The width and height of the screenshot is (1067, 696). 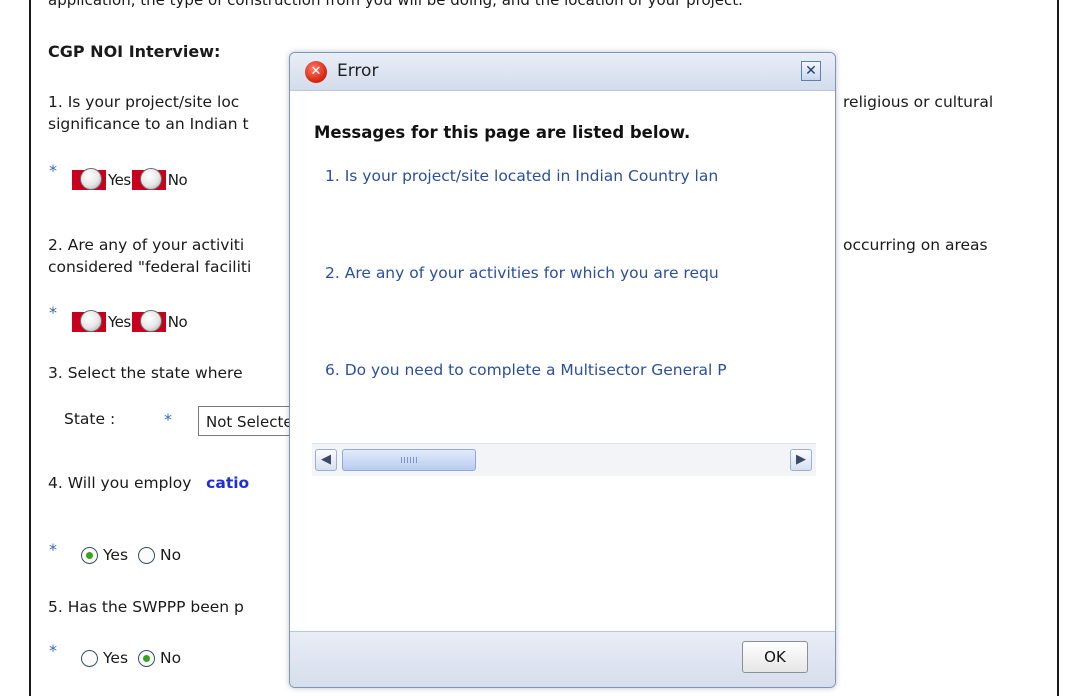 What do you see at coordinates (147, 658) in the screenshot?
I see `question-5-no-radio` at bounding box center [147, 658].